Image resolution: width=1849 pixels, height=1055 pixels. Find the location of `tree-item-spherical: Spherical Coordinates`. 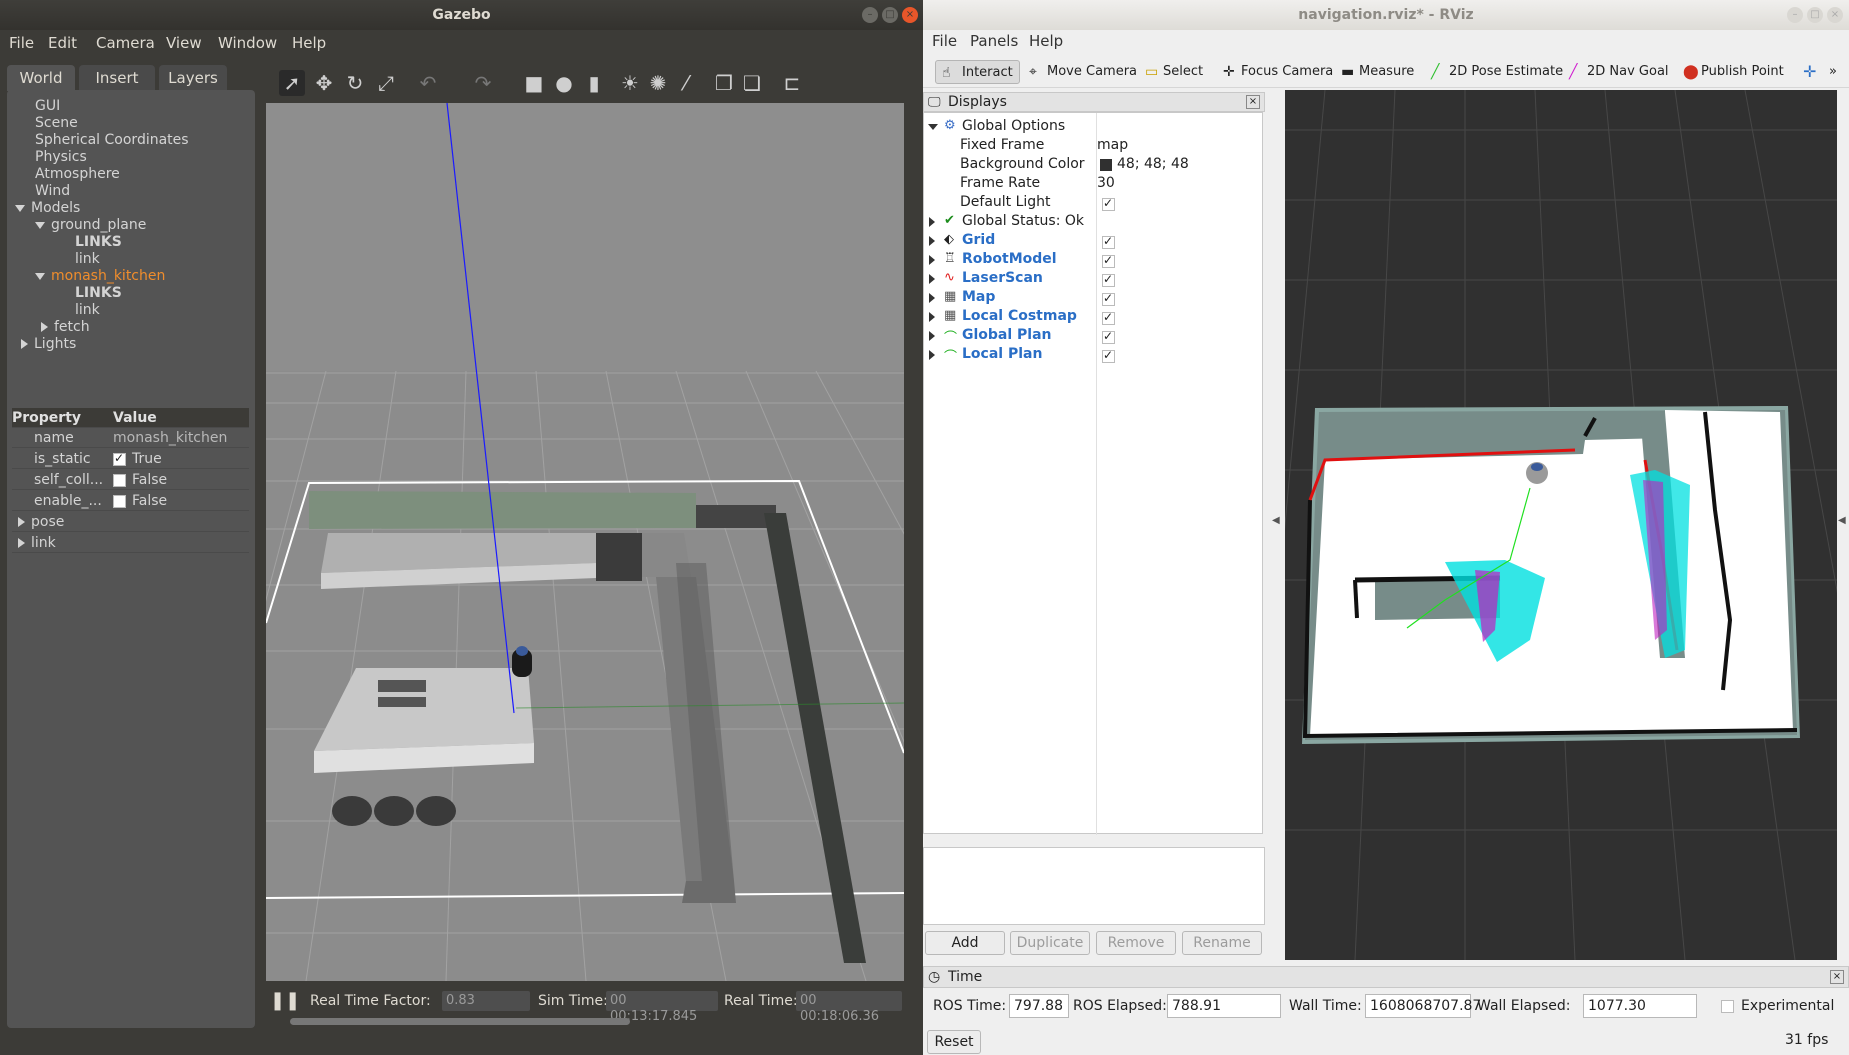

tree-item-spherical: Spherical Coordinates is located at coordinates (112, 140).